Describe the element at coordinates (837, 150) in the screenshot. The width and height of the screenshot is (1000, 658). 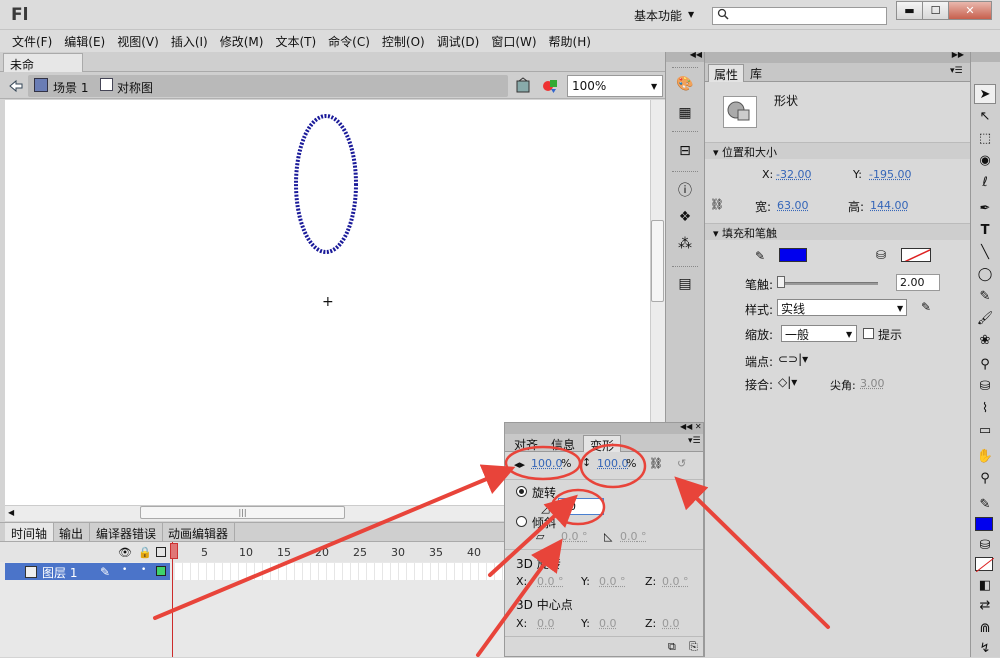
I see `section-position-size: ▾ 位置和大小` at that location.